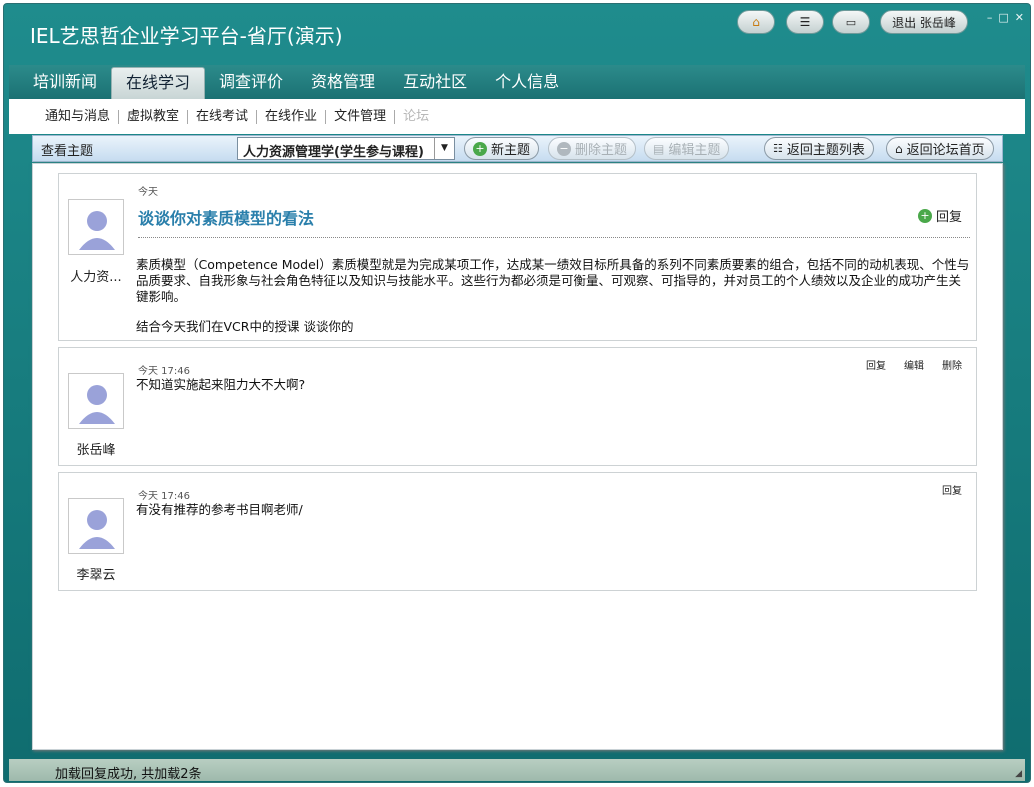  Describe the element at coordinates (226, 218) in the screenshot. I see `topic-title: 谈谈你对素质模型的看法` at that location.